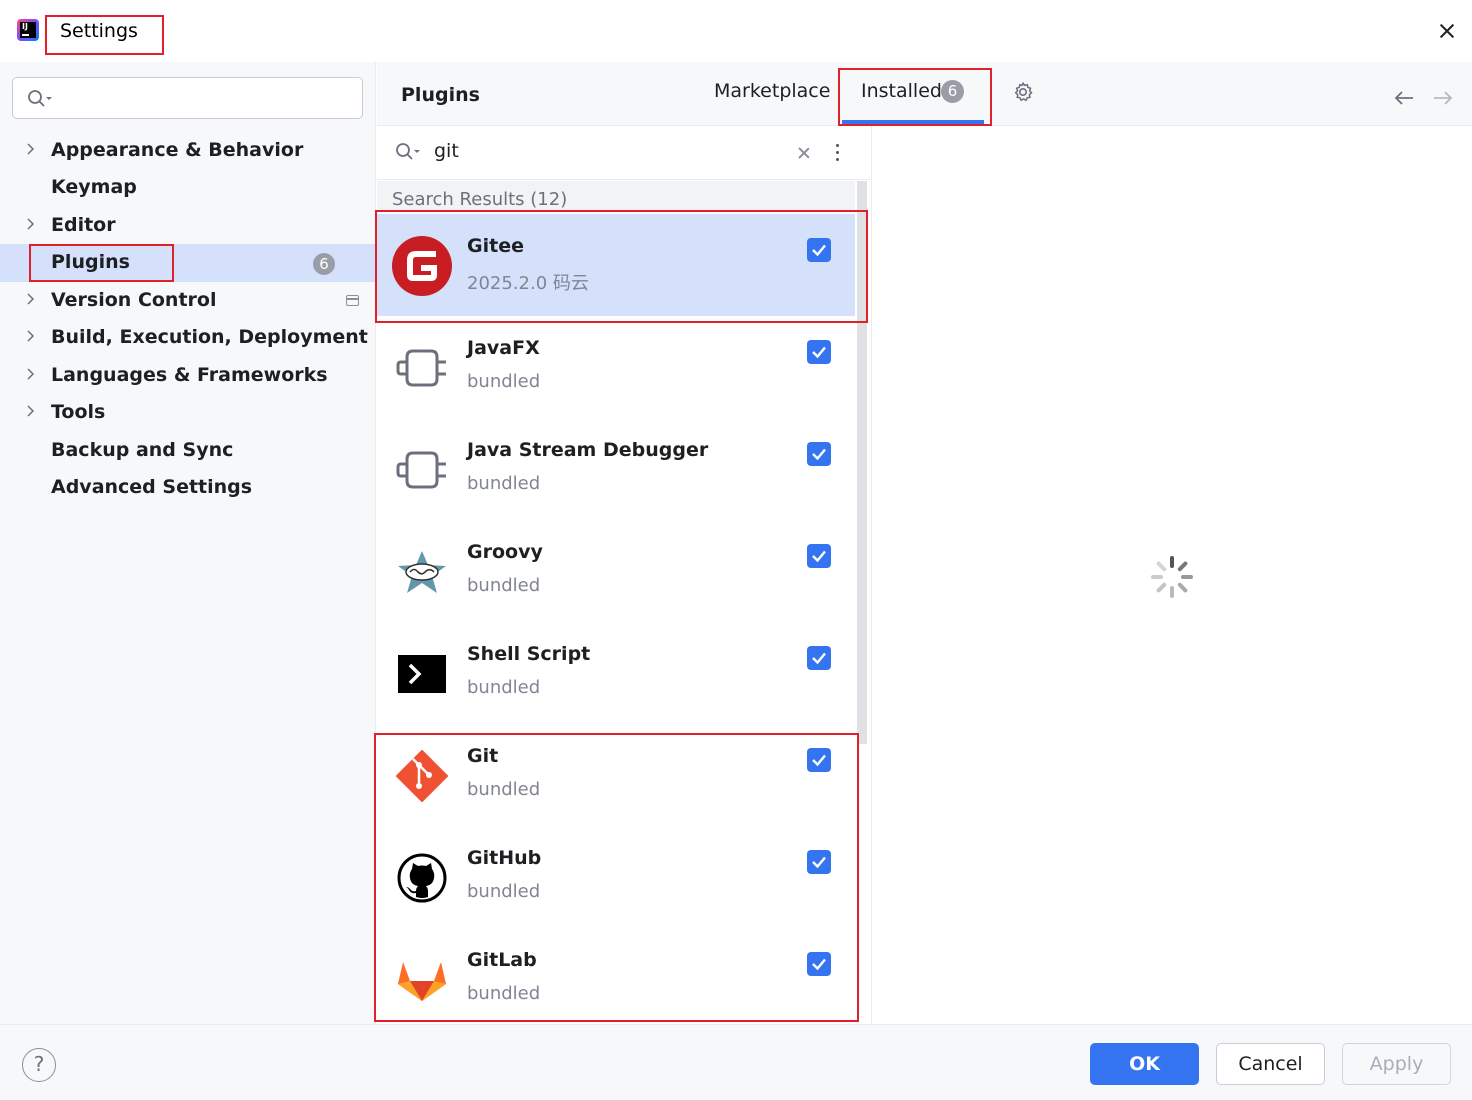 This screenshot has width=1472, height=1100. What do you see at coordinates (134, 300) in the screenshot?
I see `sidebar-item-label: Version Control` at bounding box center [134, 300].